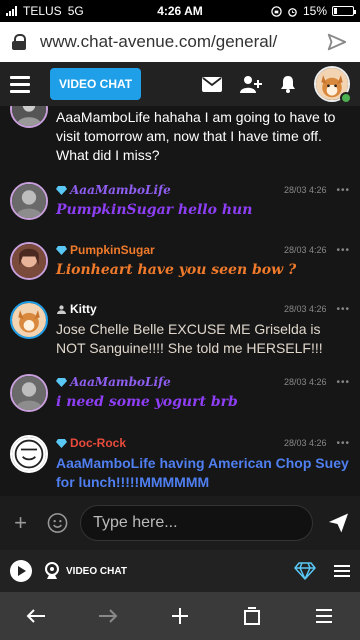 This screenshot has width=360, height=640. I want to click on send-icon, so click(338, 523).